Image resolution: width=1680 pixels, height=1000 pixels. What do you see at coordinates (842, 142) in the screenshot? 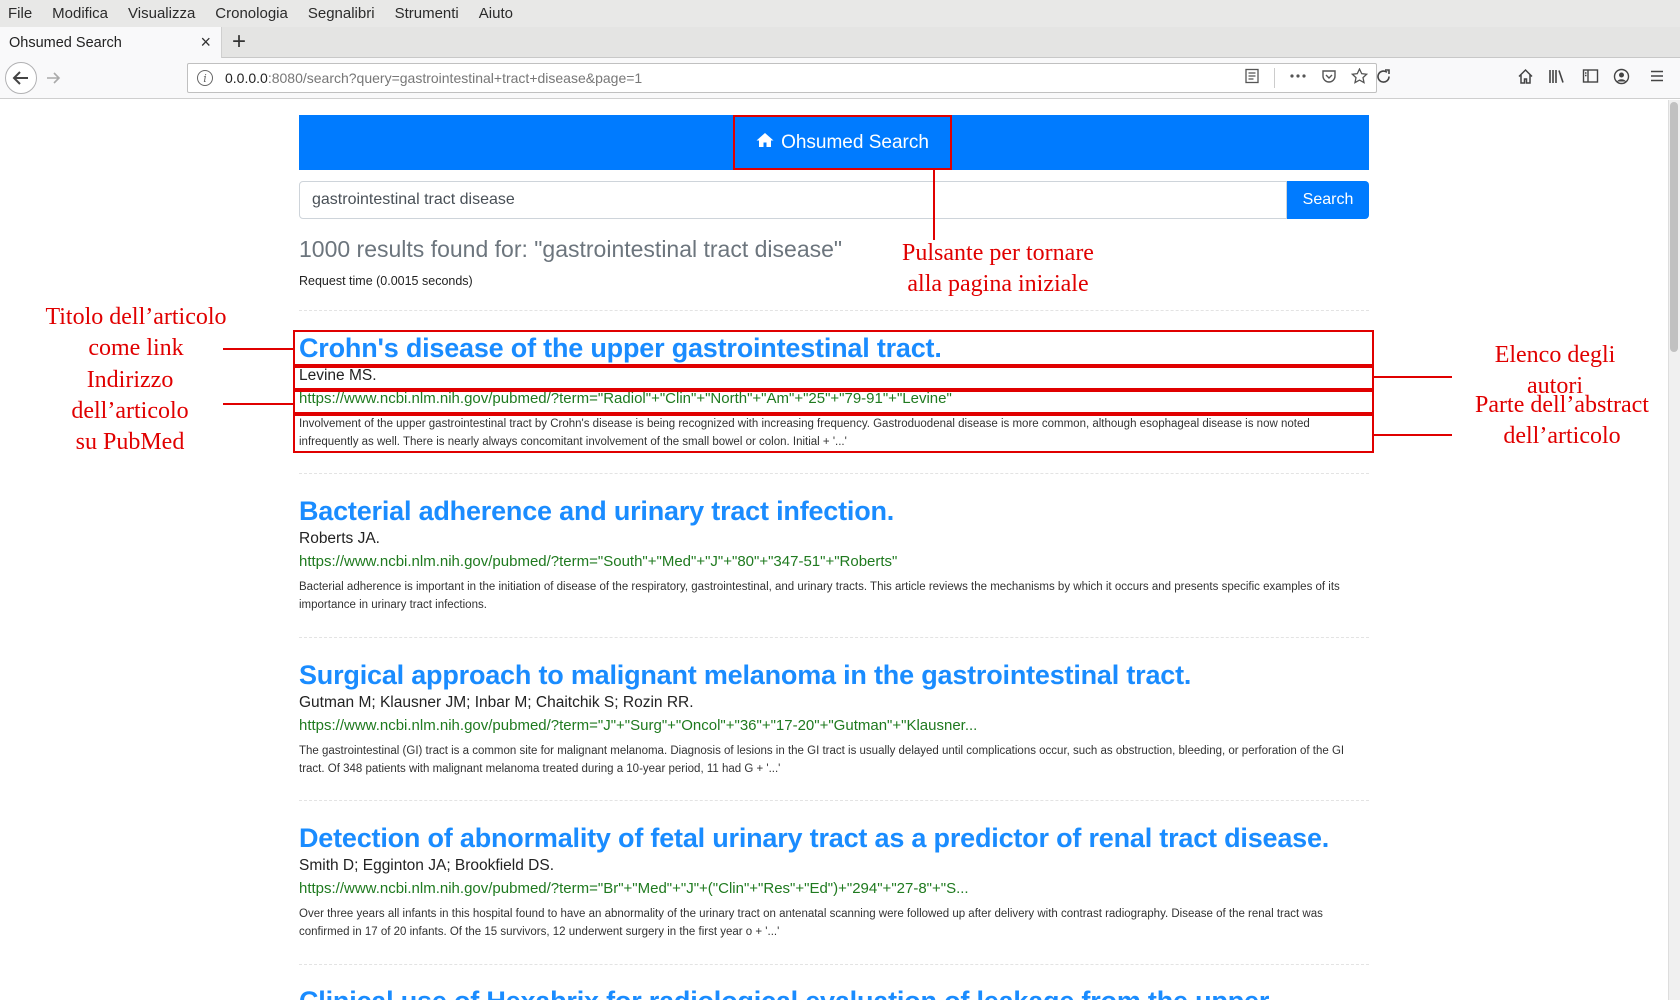
I see `annotation-home-box` at bounding box center [842, 142].